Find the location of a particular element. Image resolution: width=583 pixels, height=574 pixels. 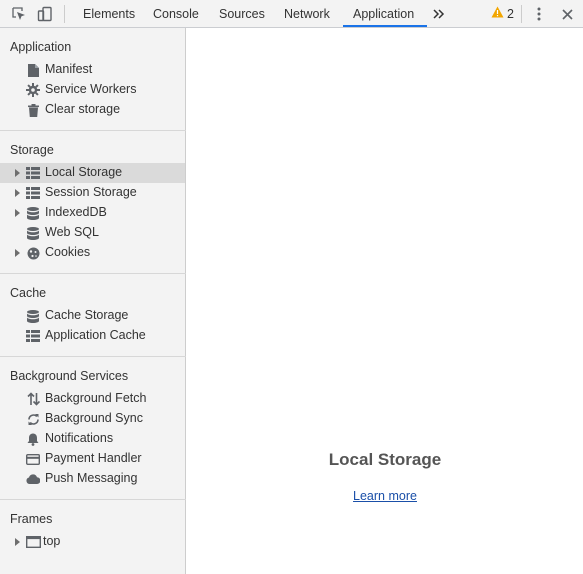

tab-console: Console is located at coordinates (176, 13).